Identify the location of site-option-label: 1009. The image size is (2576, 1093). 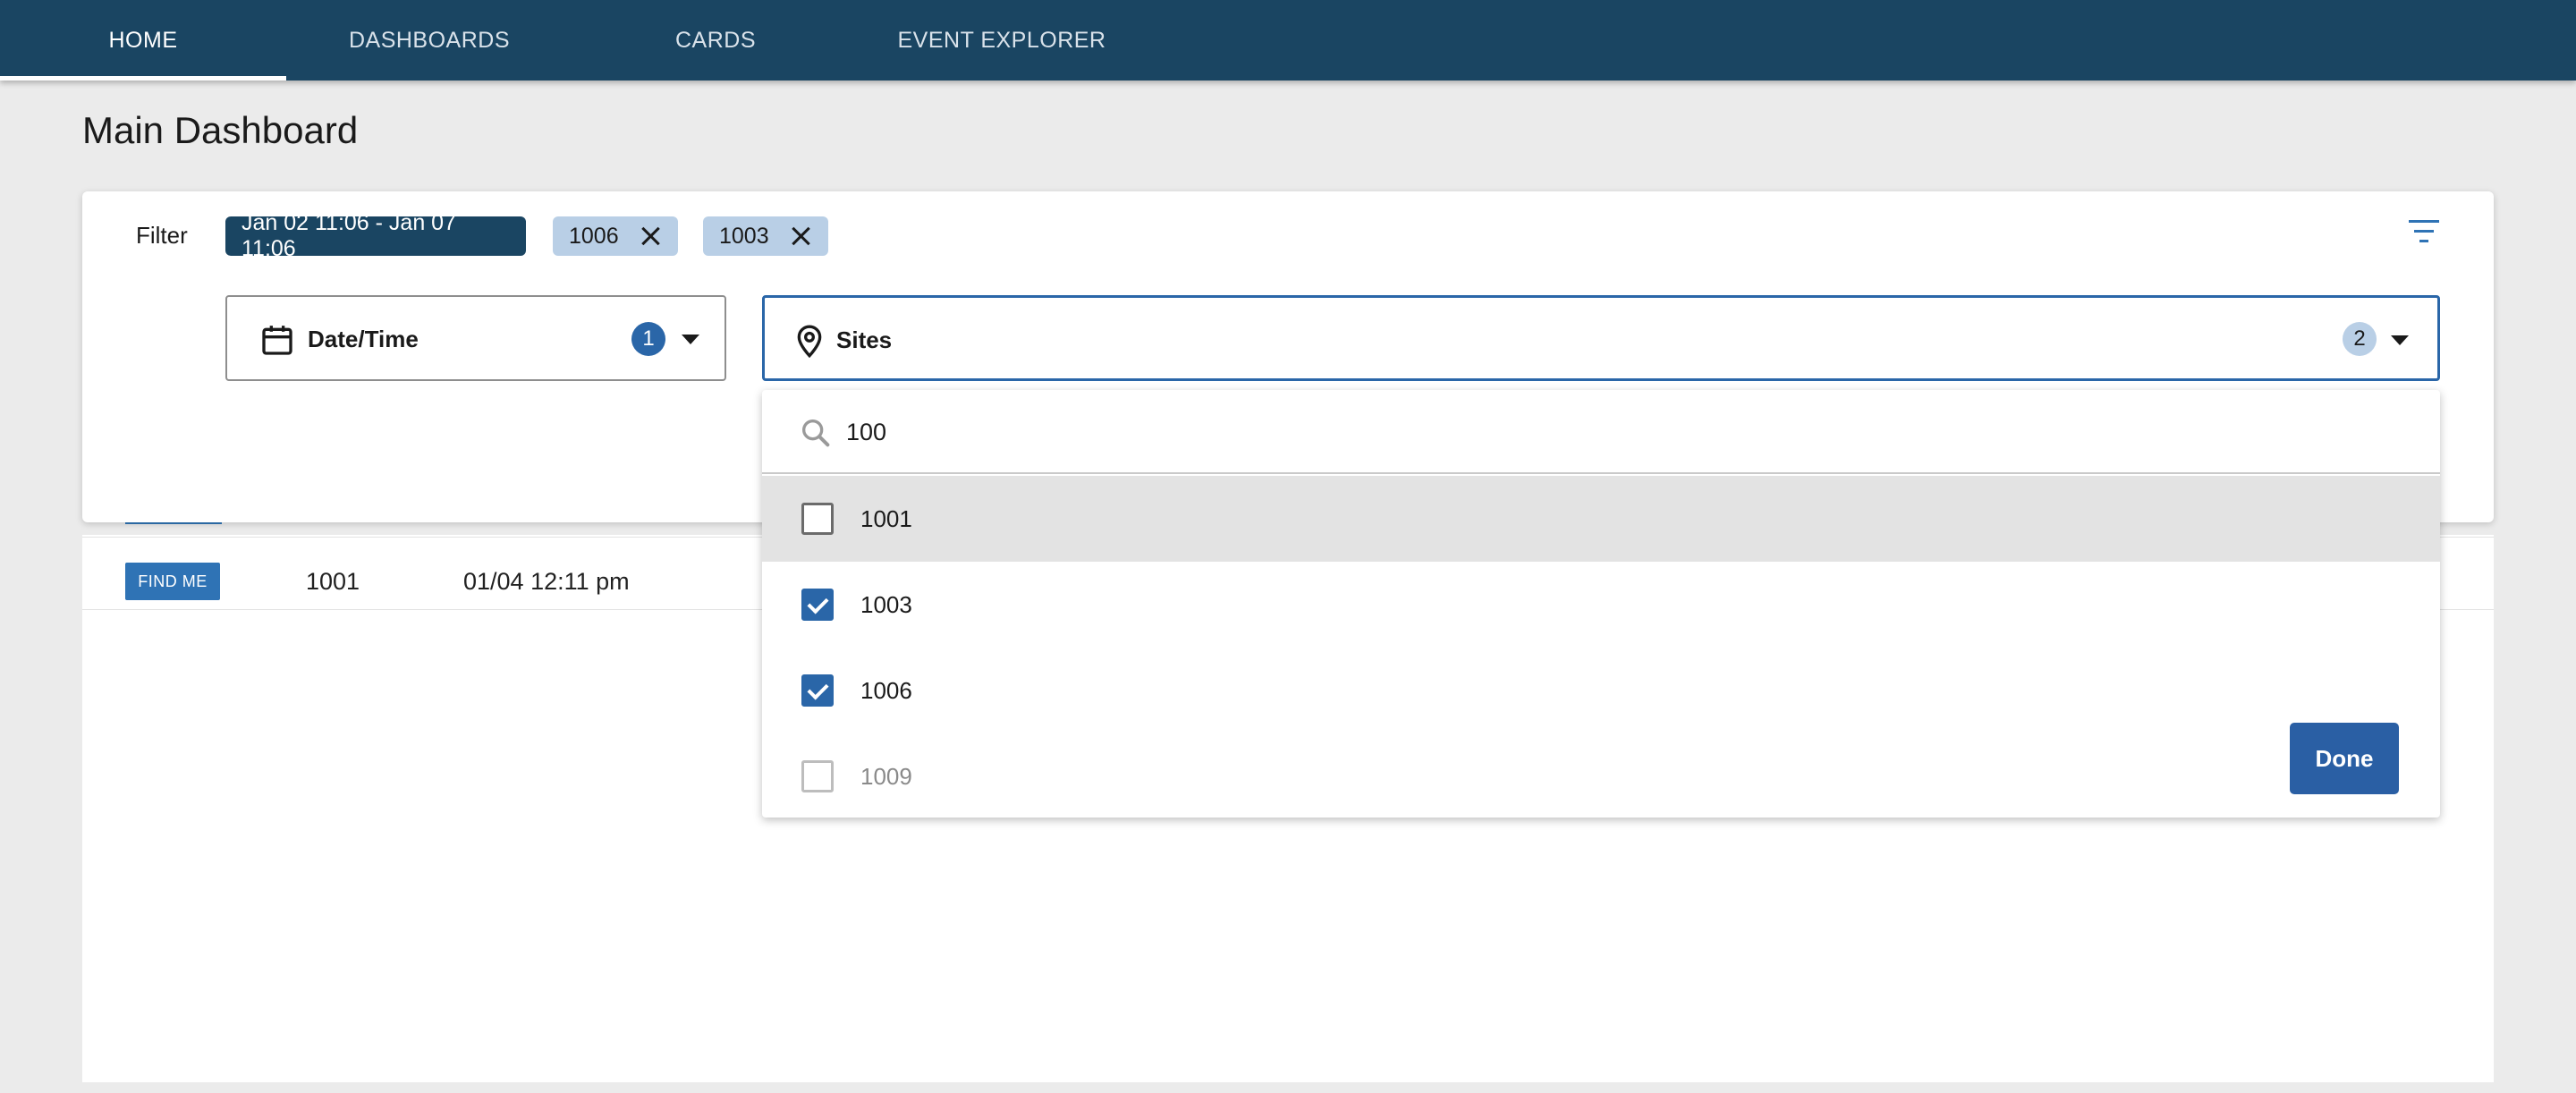
(886, 776).